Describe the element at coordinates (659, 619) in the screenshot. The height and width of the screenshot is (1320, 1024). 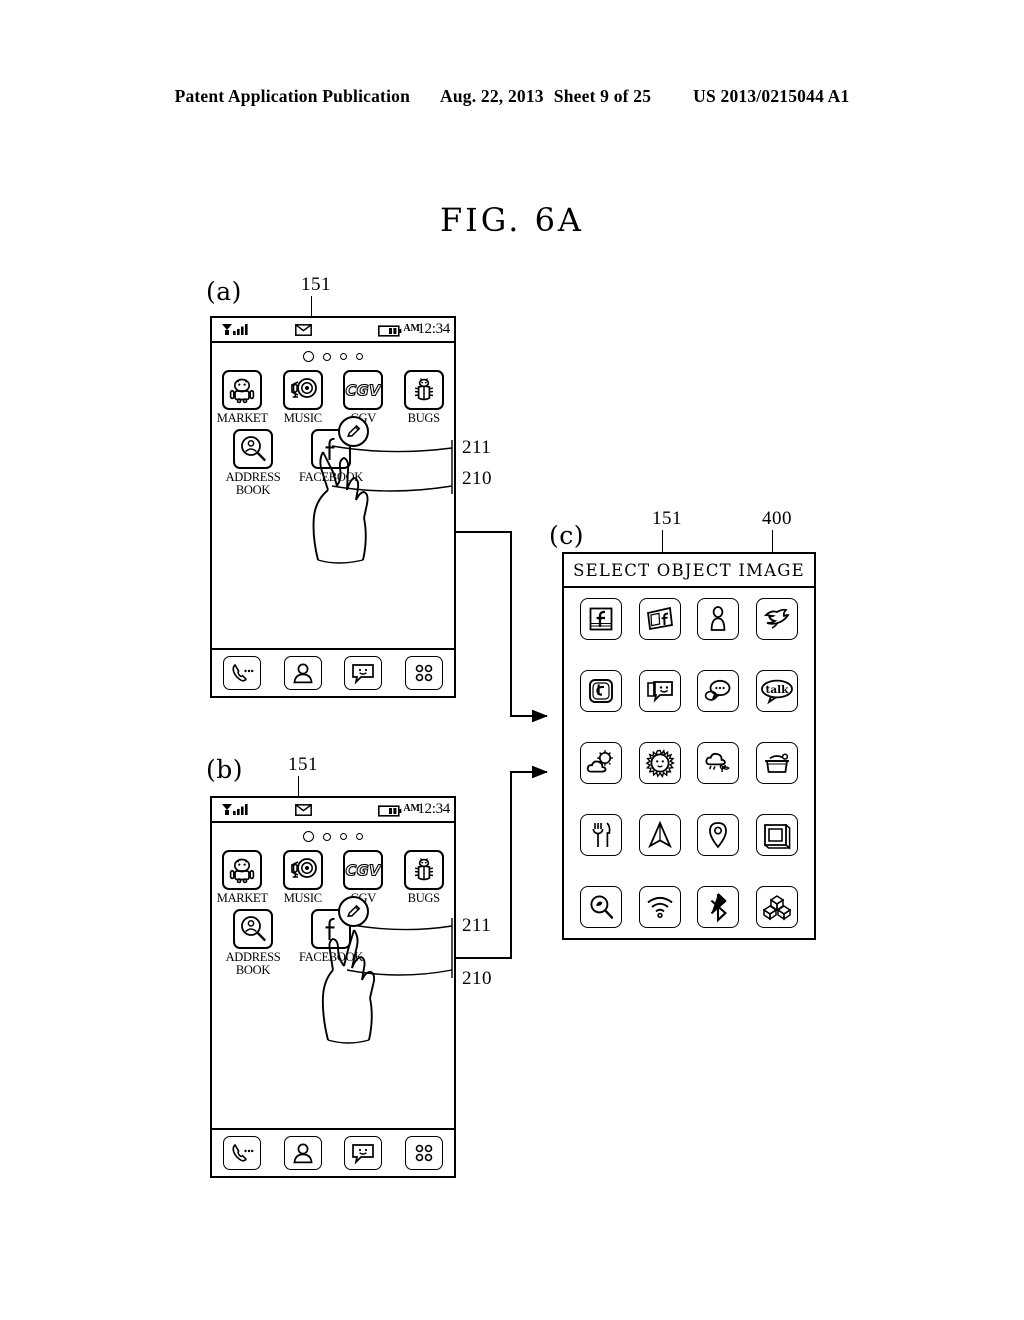
I see `facebook-card-icon` at that location.